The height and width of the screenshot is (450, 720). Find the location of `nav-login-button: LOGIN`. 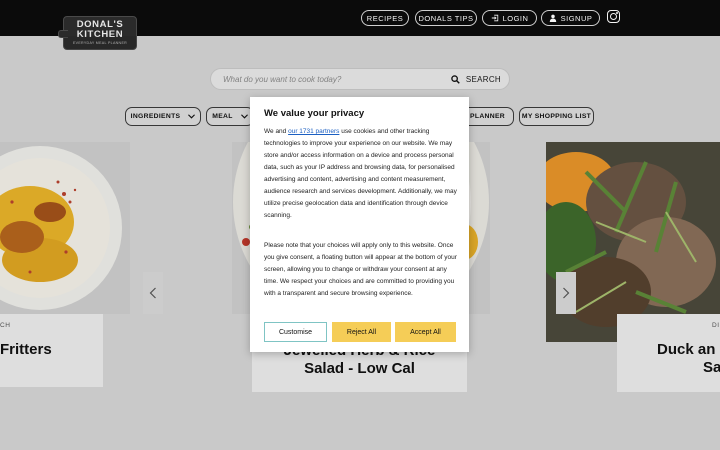

nav-login-button: LOGIN is located at coordinates (509, 18).